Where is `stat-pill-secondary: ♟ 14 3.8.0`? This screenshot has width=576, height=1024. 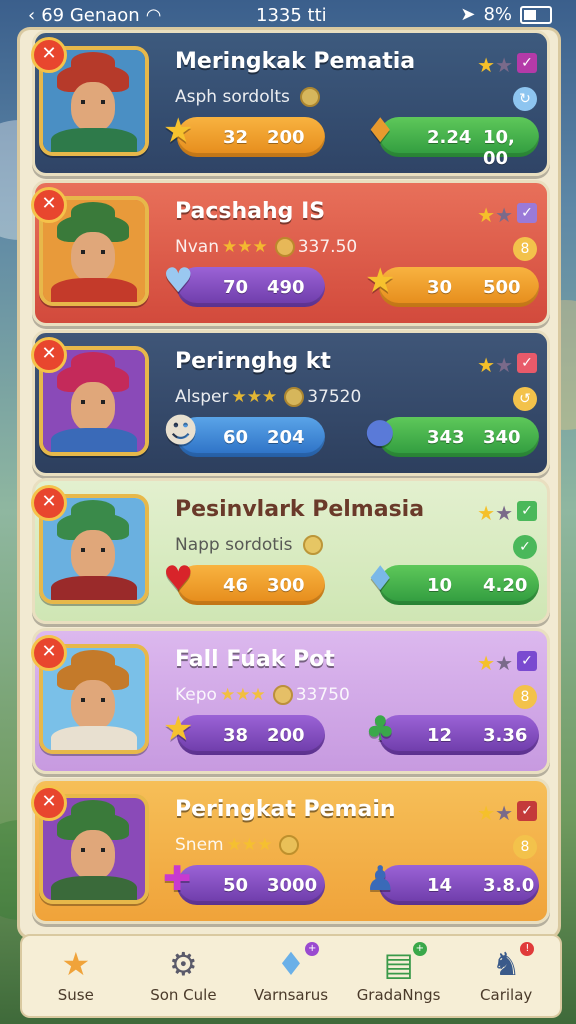 stat-pill-secondary: ♟ 14 3.8.0 is located at coordinates (452, 882).